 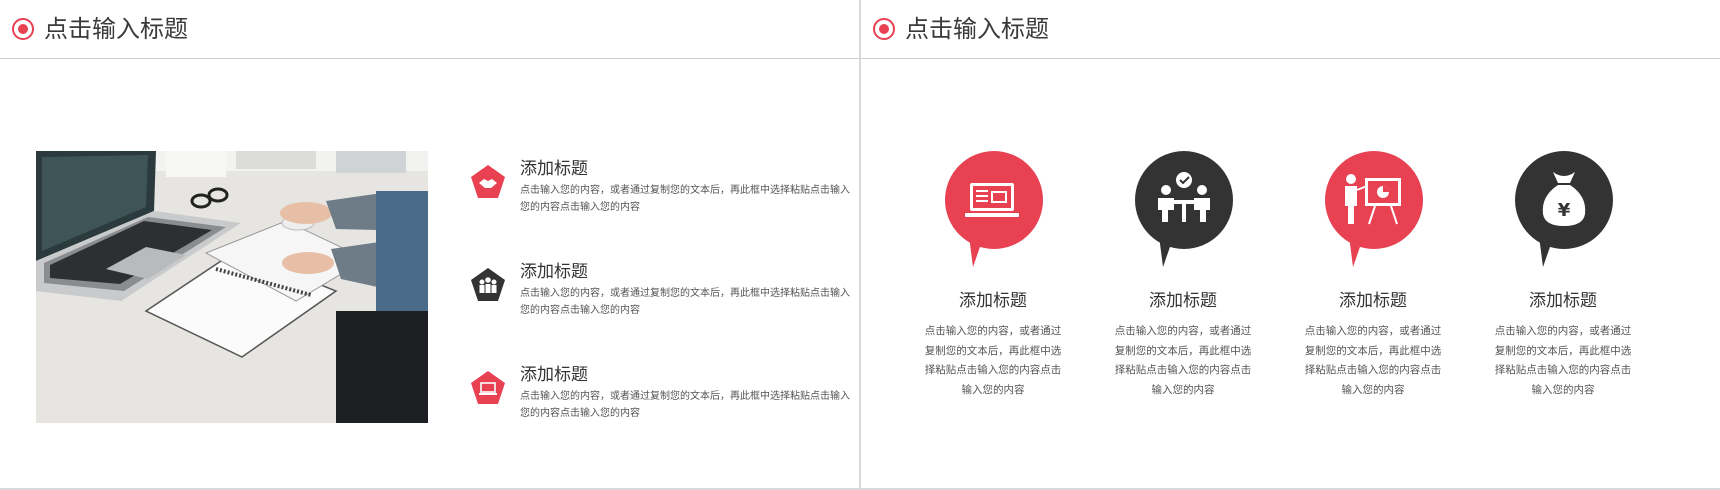 I want to click on photo-illustration, so click(x=232, y=287).